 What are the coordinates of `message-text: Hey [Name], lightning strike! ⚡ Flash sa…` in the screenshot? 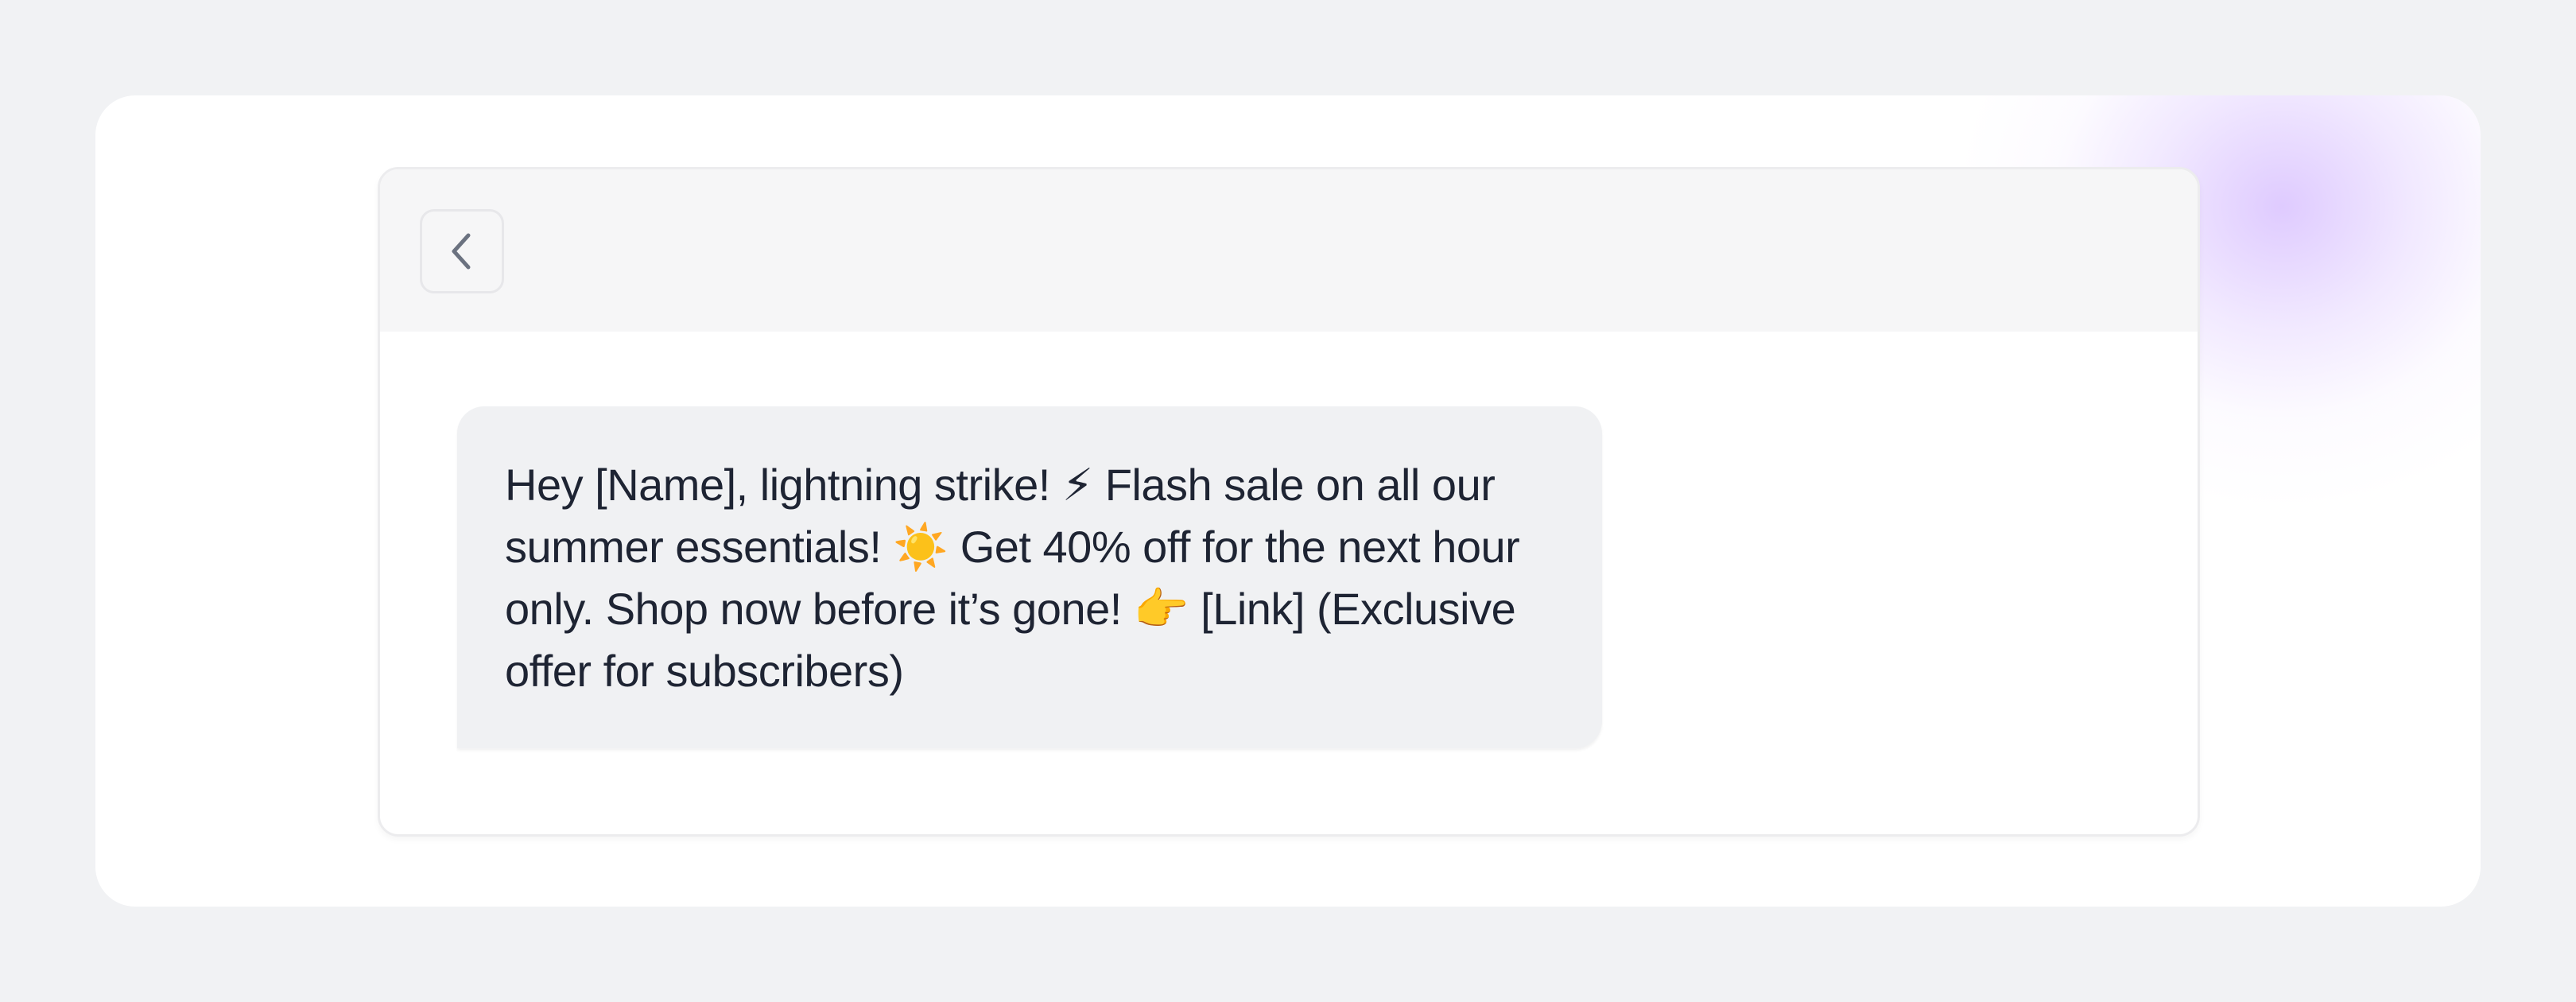 It's located at (1012, 578).